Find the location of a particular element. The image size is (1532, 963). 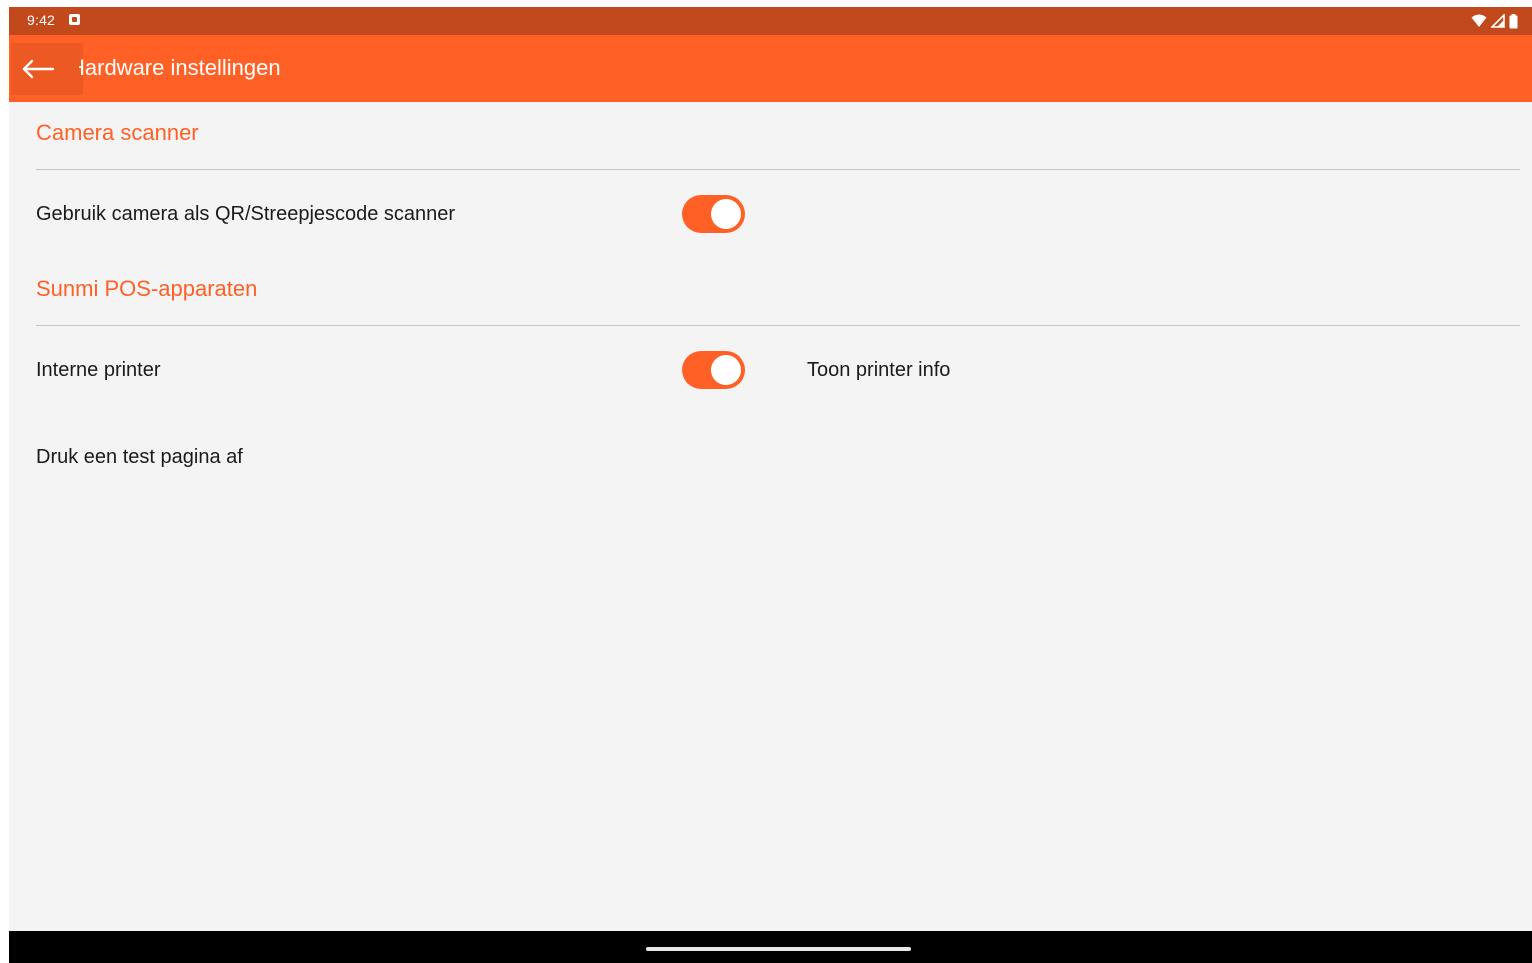

status-bar: 9:42 is located at coordinates (770, 21).